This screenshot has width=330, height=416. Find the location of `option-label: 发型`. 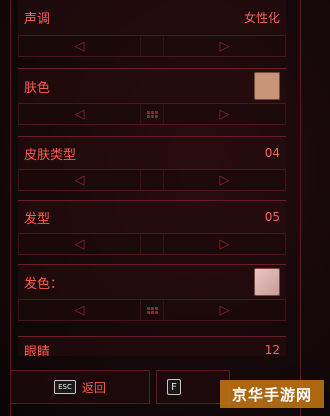

option-label: 发型 is located at coordinates (37, 219).